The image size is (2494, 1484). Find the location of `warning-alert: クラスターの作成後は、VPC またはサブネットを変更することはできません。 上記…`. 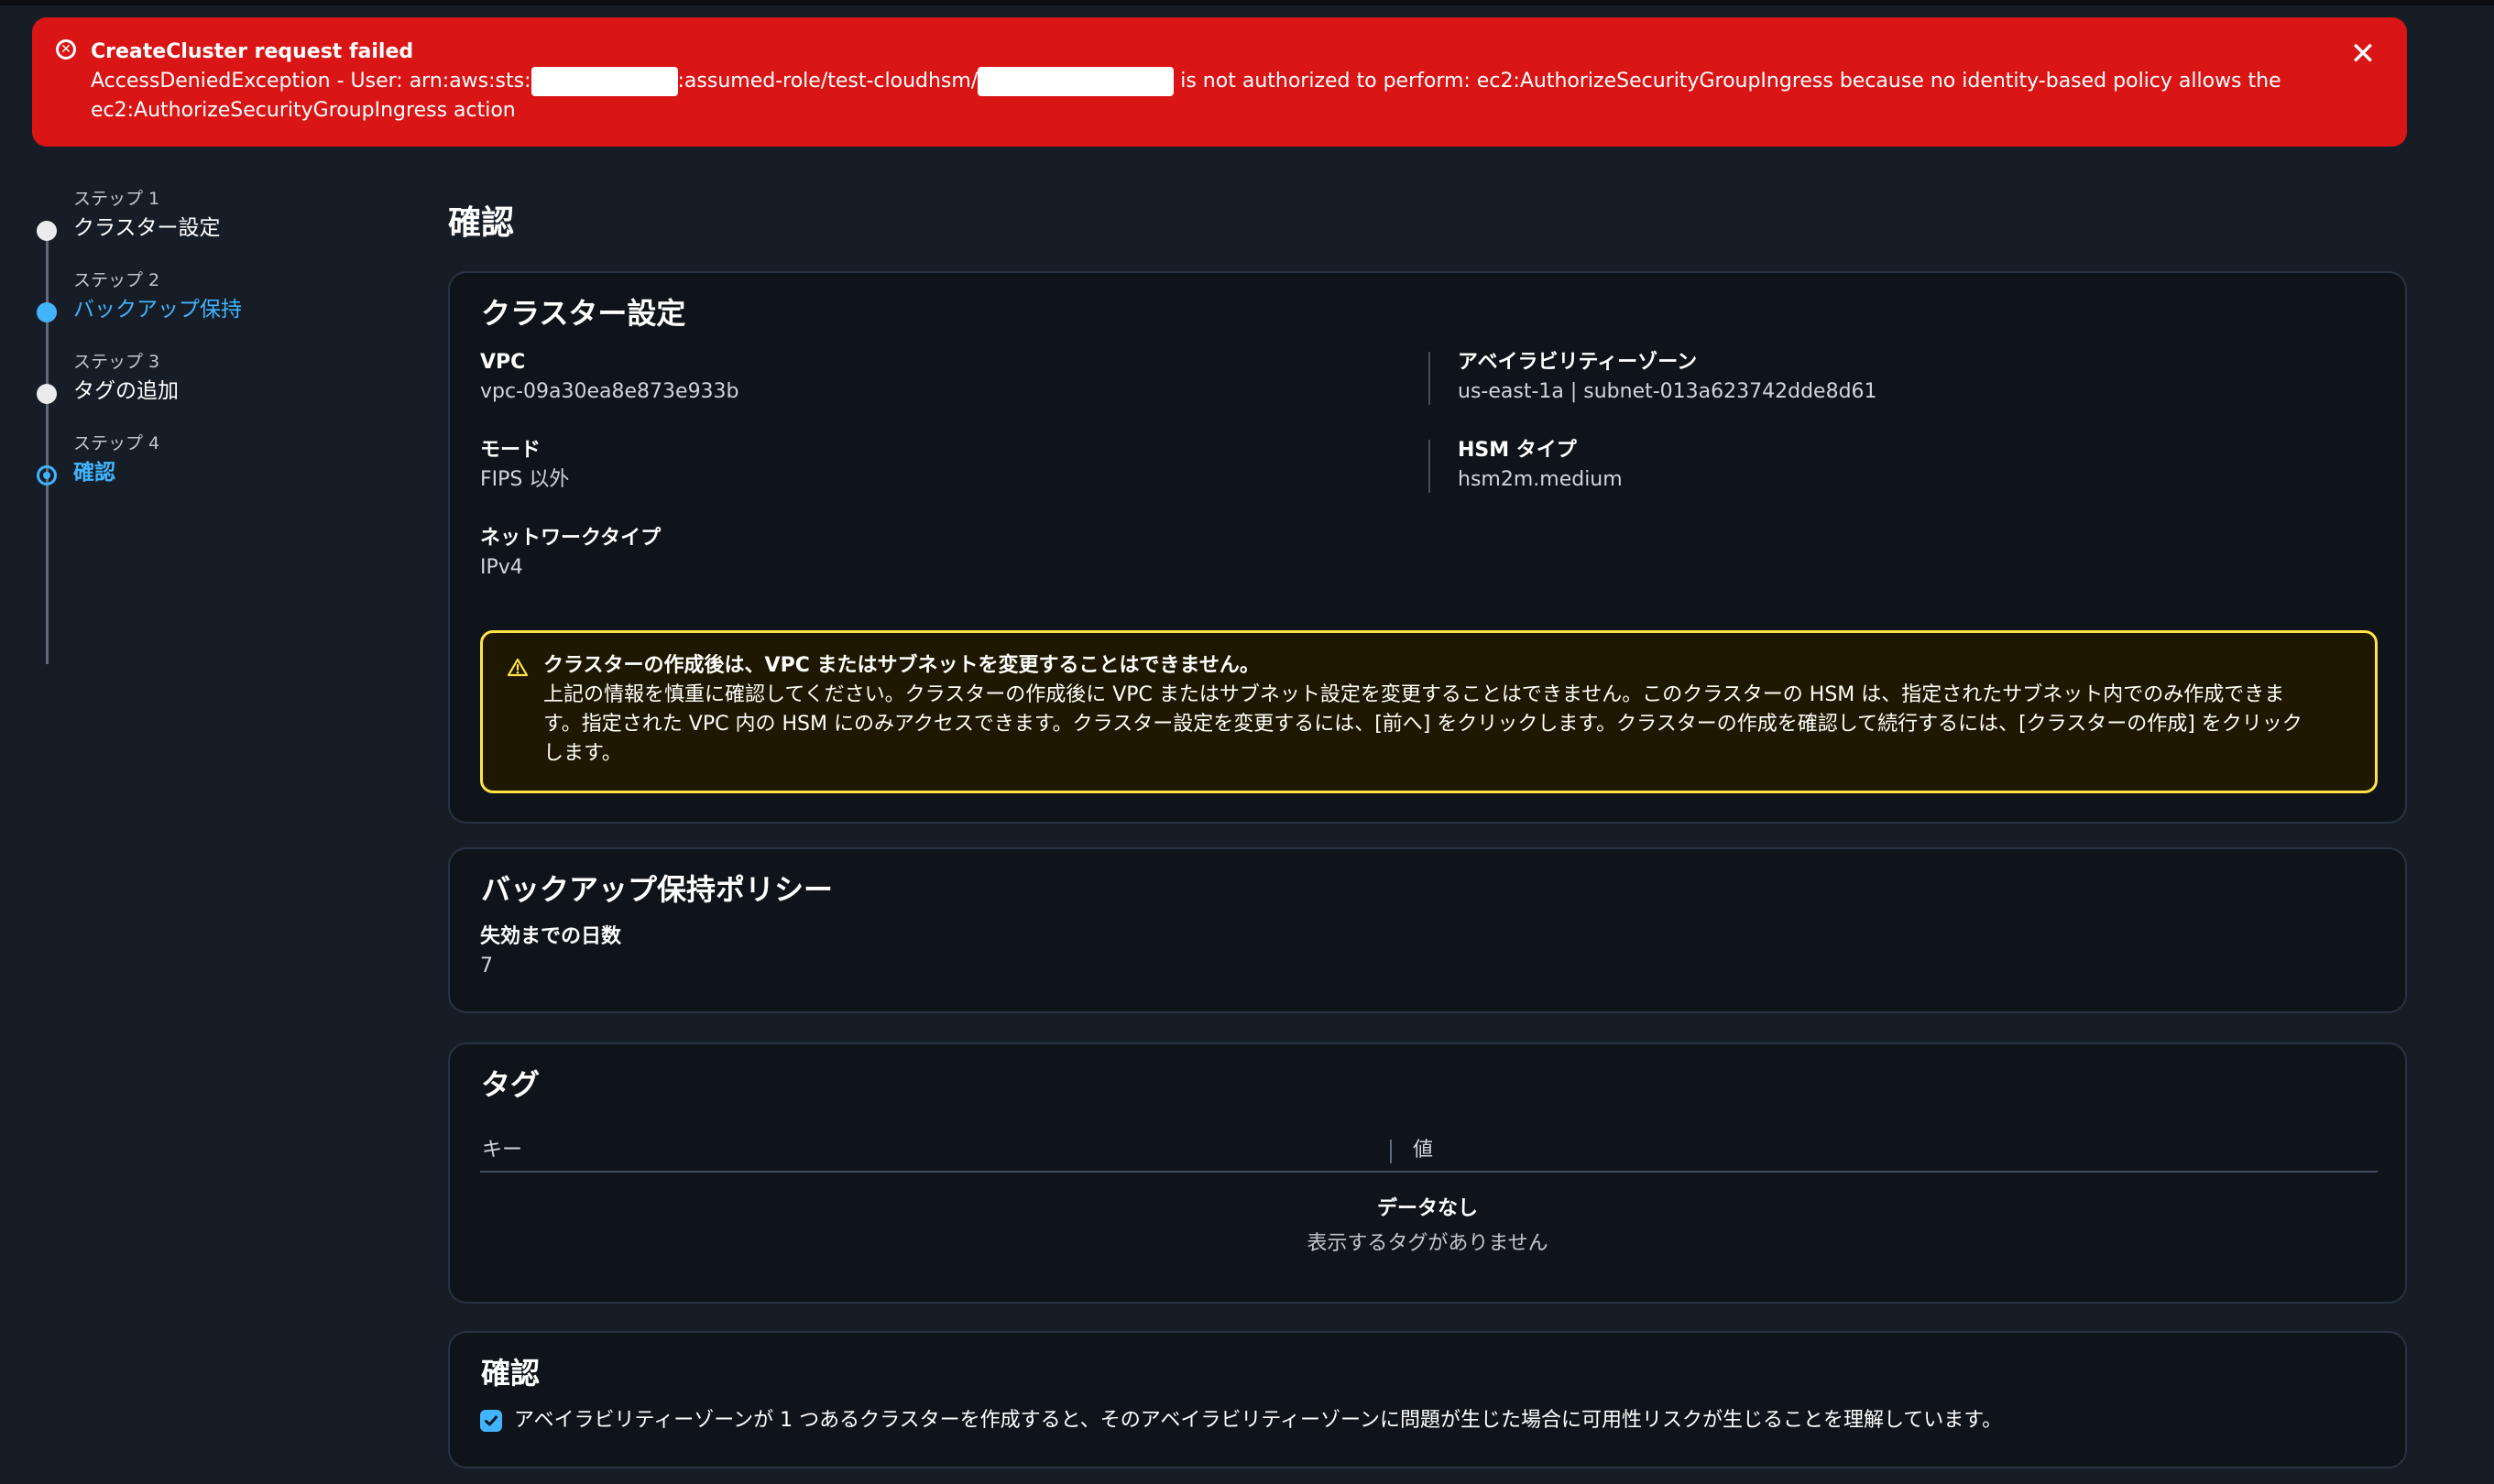

warning-alert: クラスターの作成後は、VPC またはサブネットを変更することはできません。 上記… is located at coordinates (1429, 711).